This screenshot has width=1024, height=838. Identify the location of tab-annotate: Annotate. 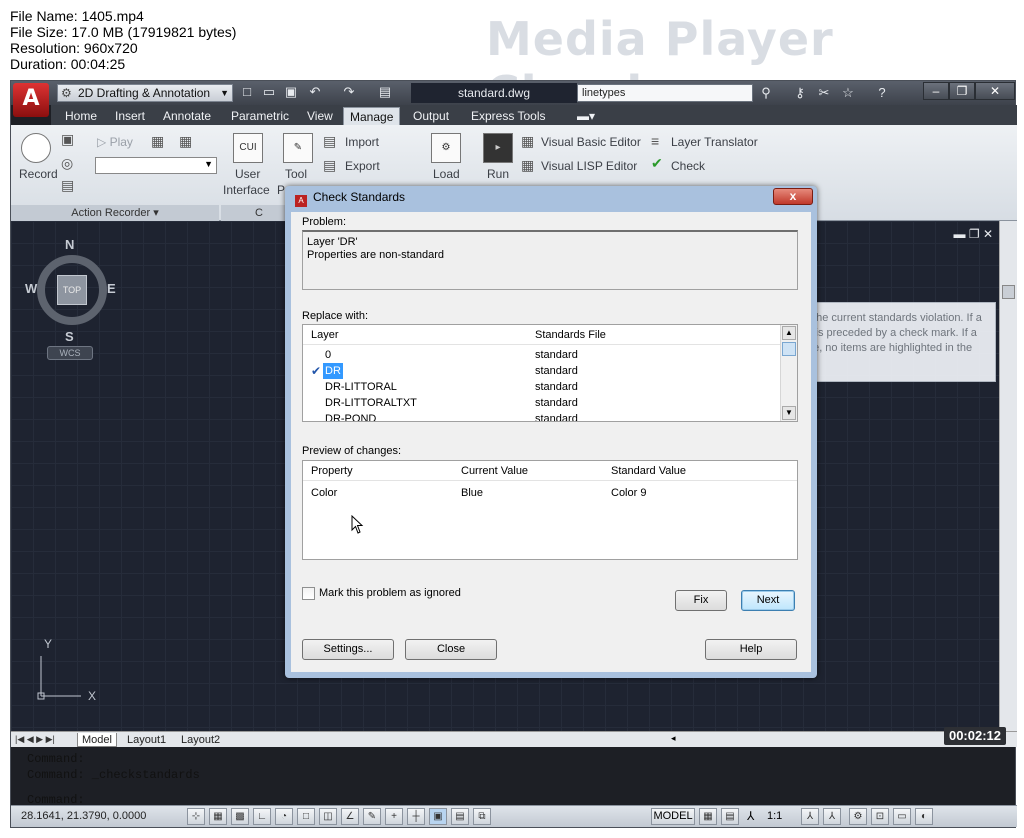
(187, 116).